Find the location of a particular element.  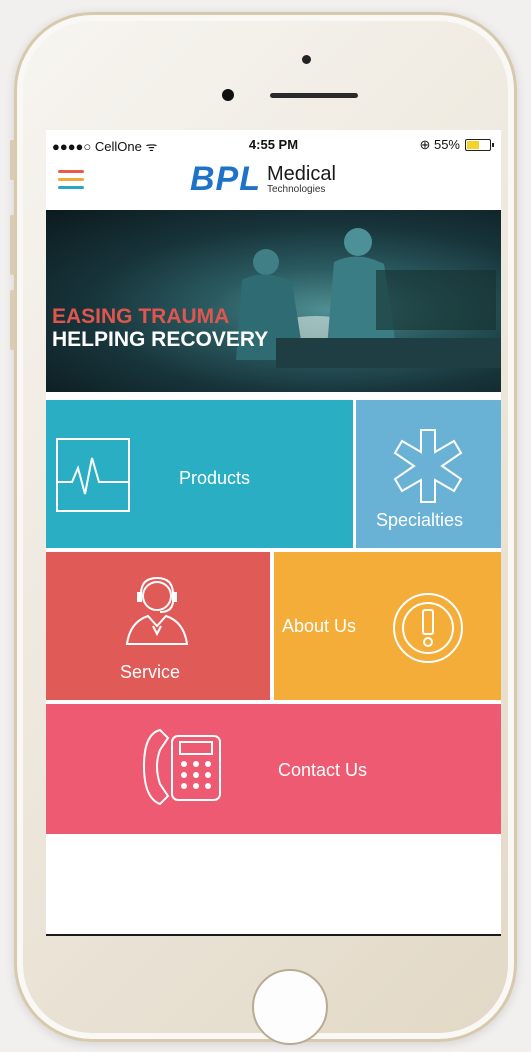

earpiece-speaker is located at coordinates (314, 95).